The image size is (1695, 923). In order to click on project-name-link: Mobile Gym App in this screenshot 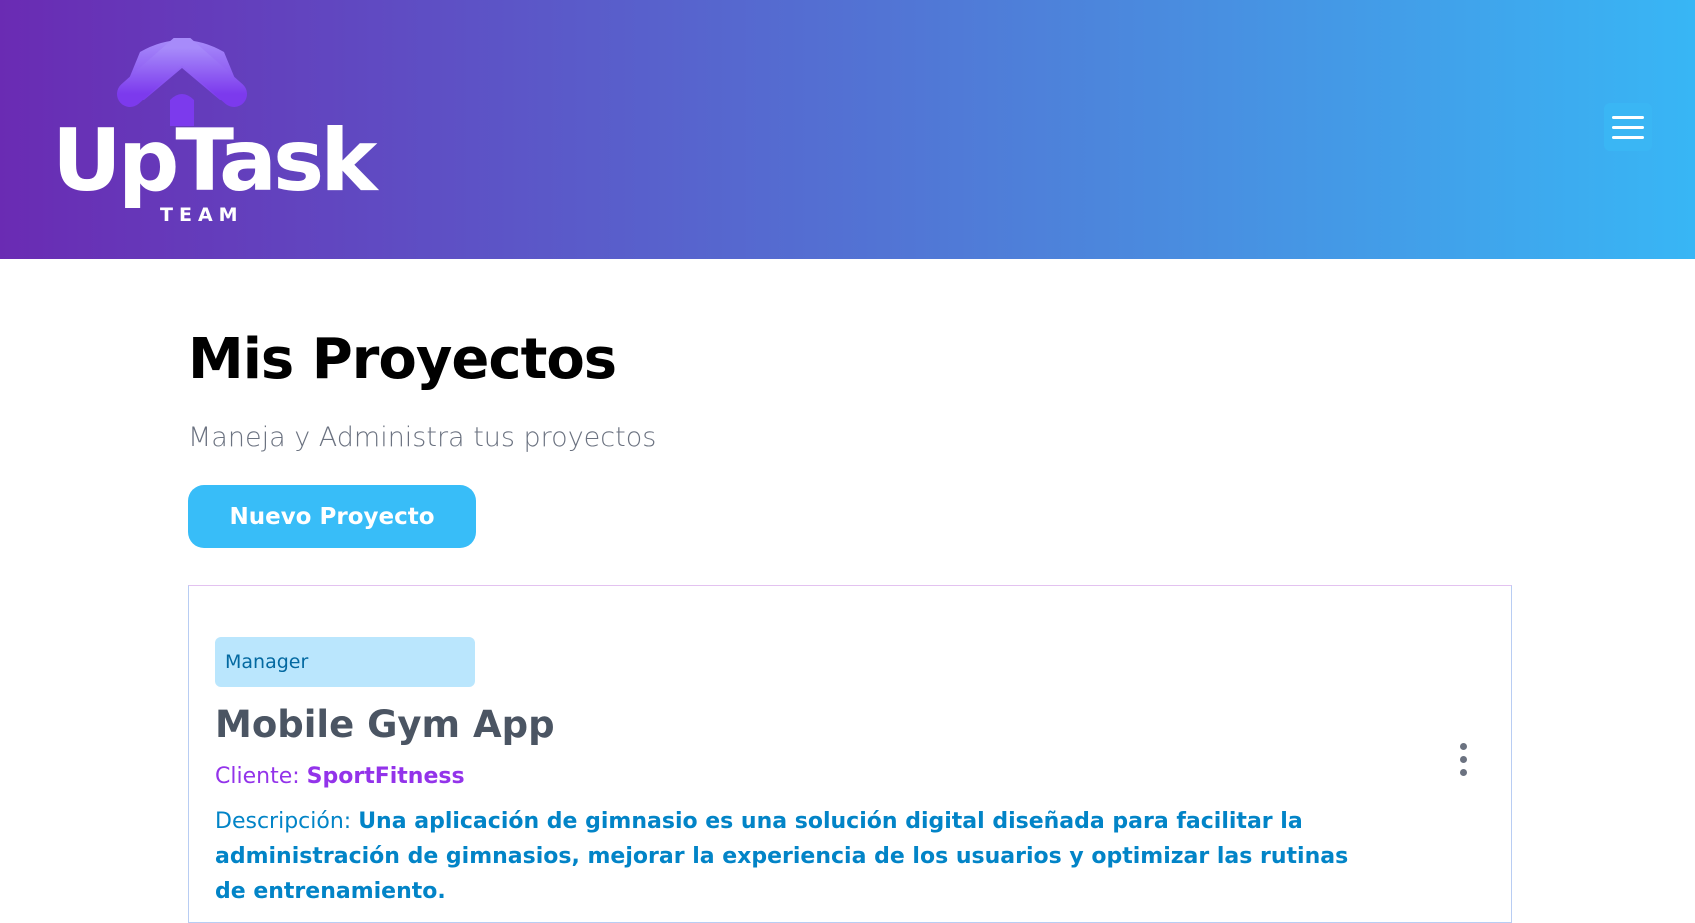, I will do `click(385, 724)`.